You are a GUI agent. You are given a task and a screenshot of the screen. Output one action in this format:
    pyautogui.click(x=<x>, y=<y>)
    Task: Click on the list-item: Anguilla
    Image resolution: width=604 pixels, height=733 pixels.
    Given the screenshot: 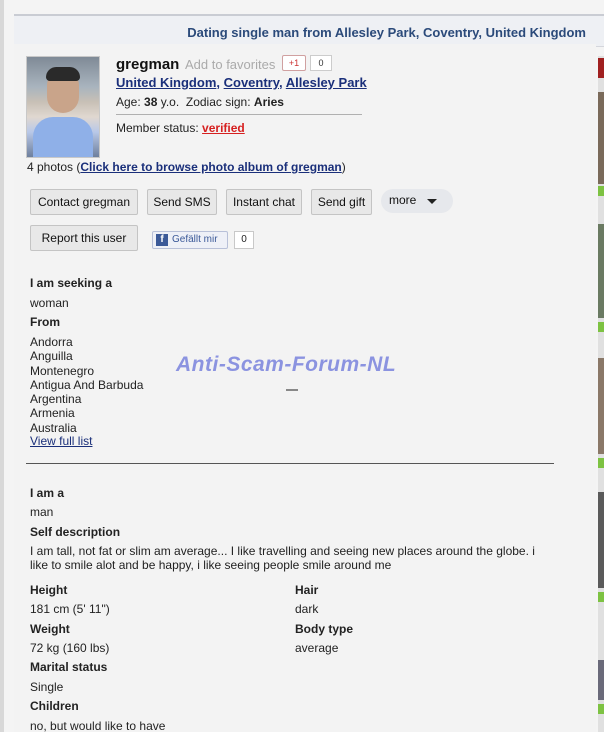 What is the action you would take?
    pyautogui.click(x=51, y=356)
    